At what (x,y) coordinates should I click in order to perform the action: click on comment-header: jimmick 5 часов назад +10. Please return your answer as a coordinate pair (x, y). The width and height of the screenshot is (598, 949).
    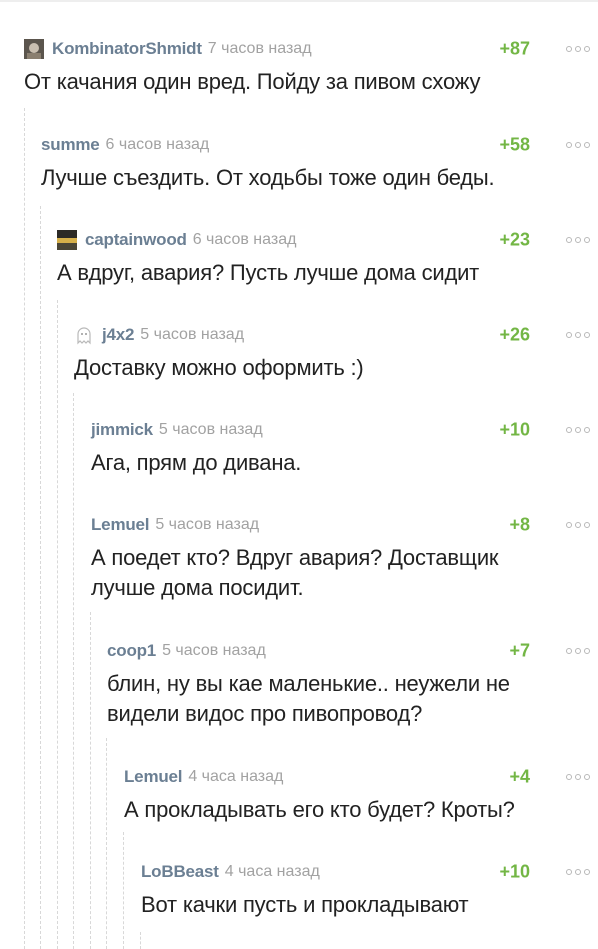
    Looking at the image, I should click on (340, 430).